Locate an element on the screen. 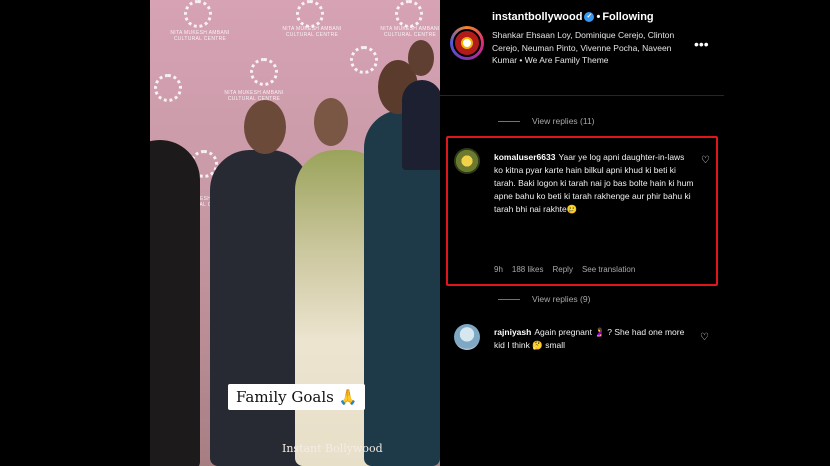 The height and width of the screenshot is (466, 830). view-replies-label: View replies (9) is located at coordinates (561, 299).